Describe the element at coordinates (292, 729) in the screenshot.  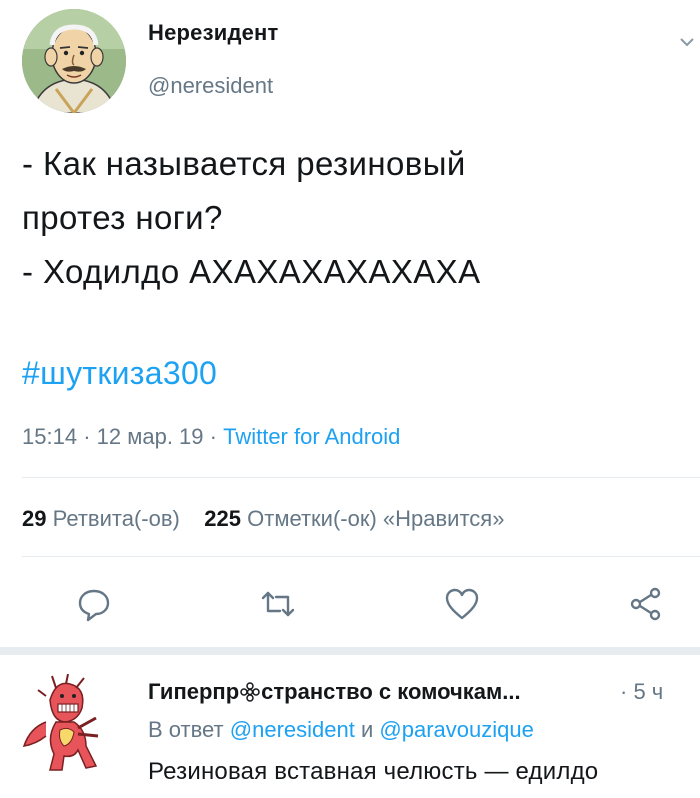
I see `mention-link: @neresident` at that location.